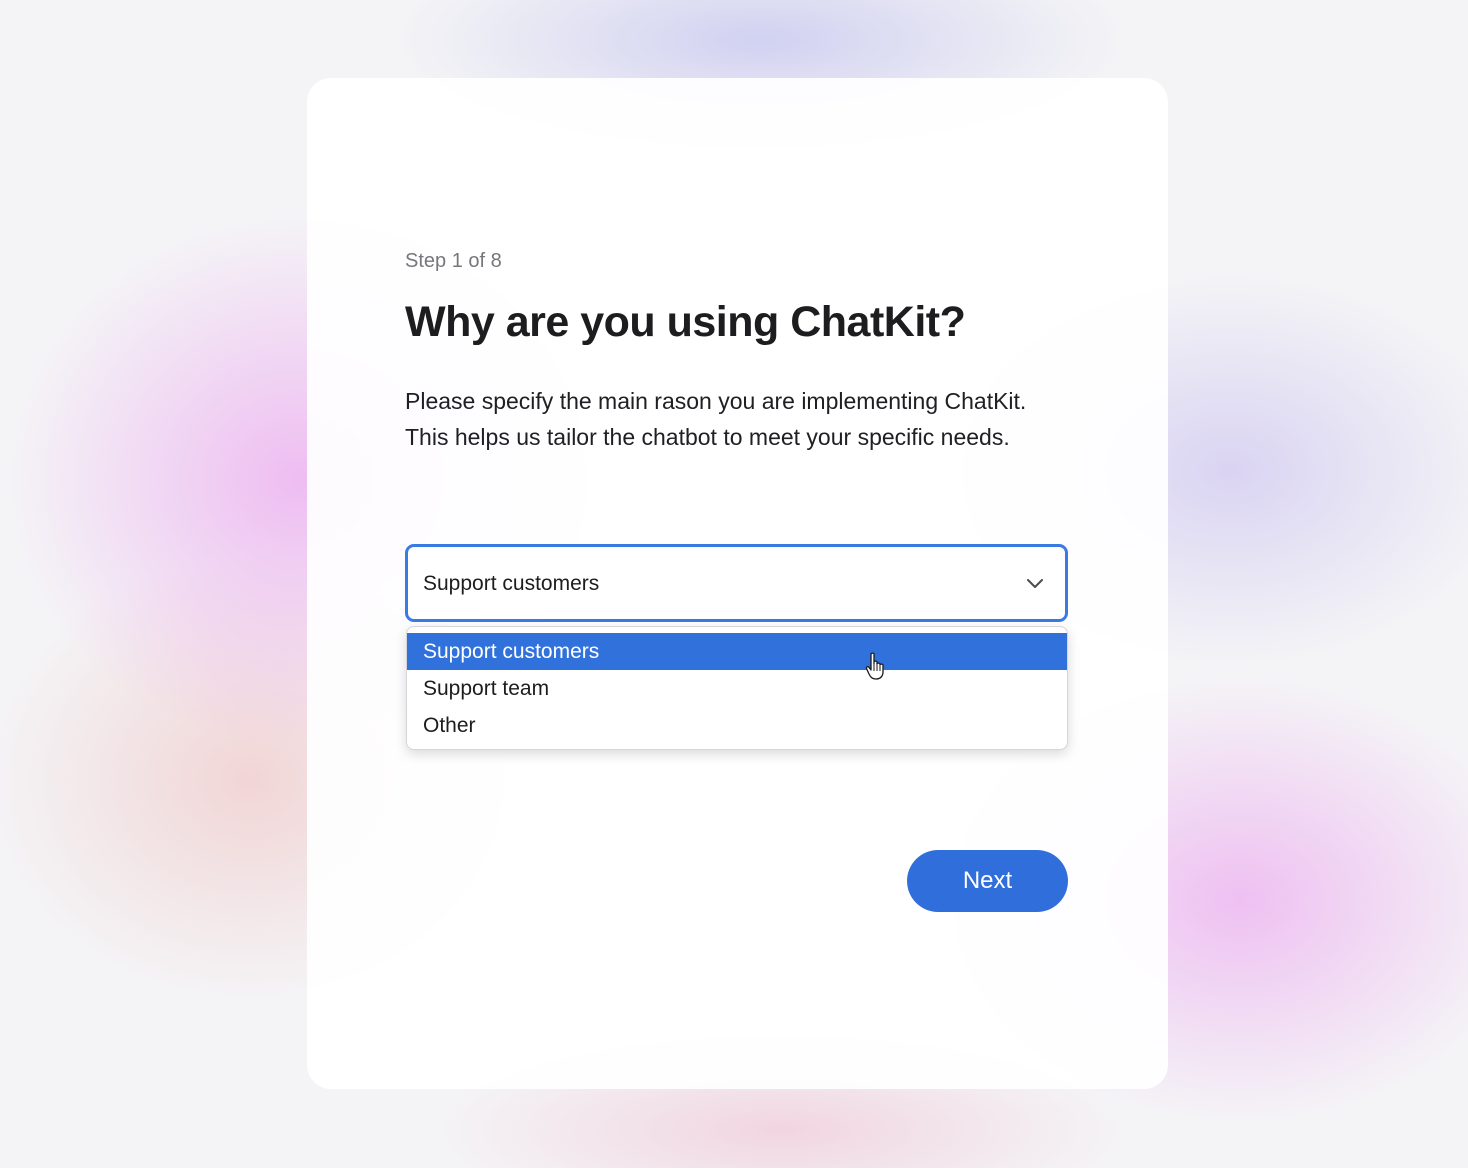  I want to click on reason-dropdown-list: Support customers Support team Other, so click(737, 688).